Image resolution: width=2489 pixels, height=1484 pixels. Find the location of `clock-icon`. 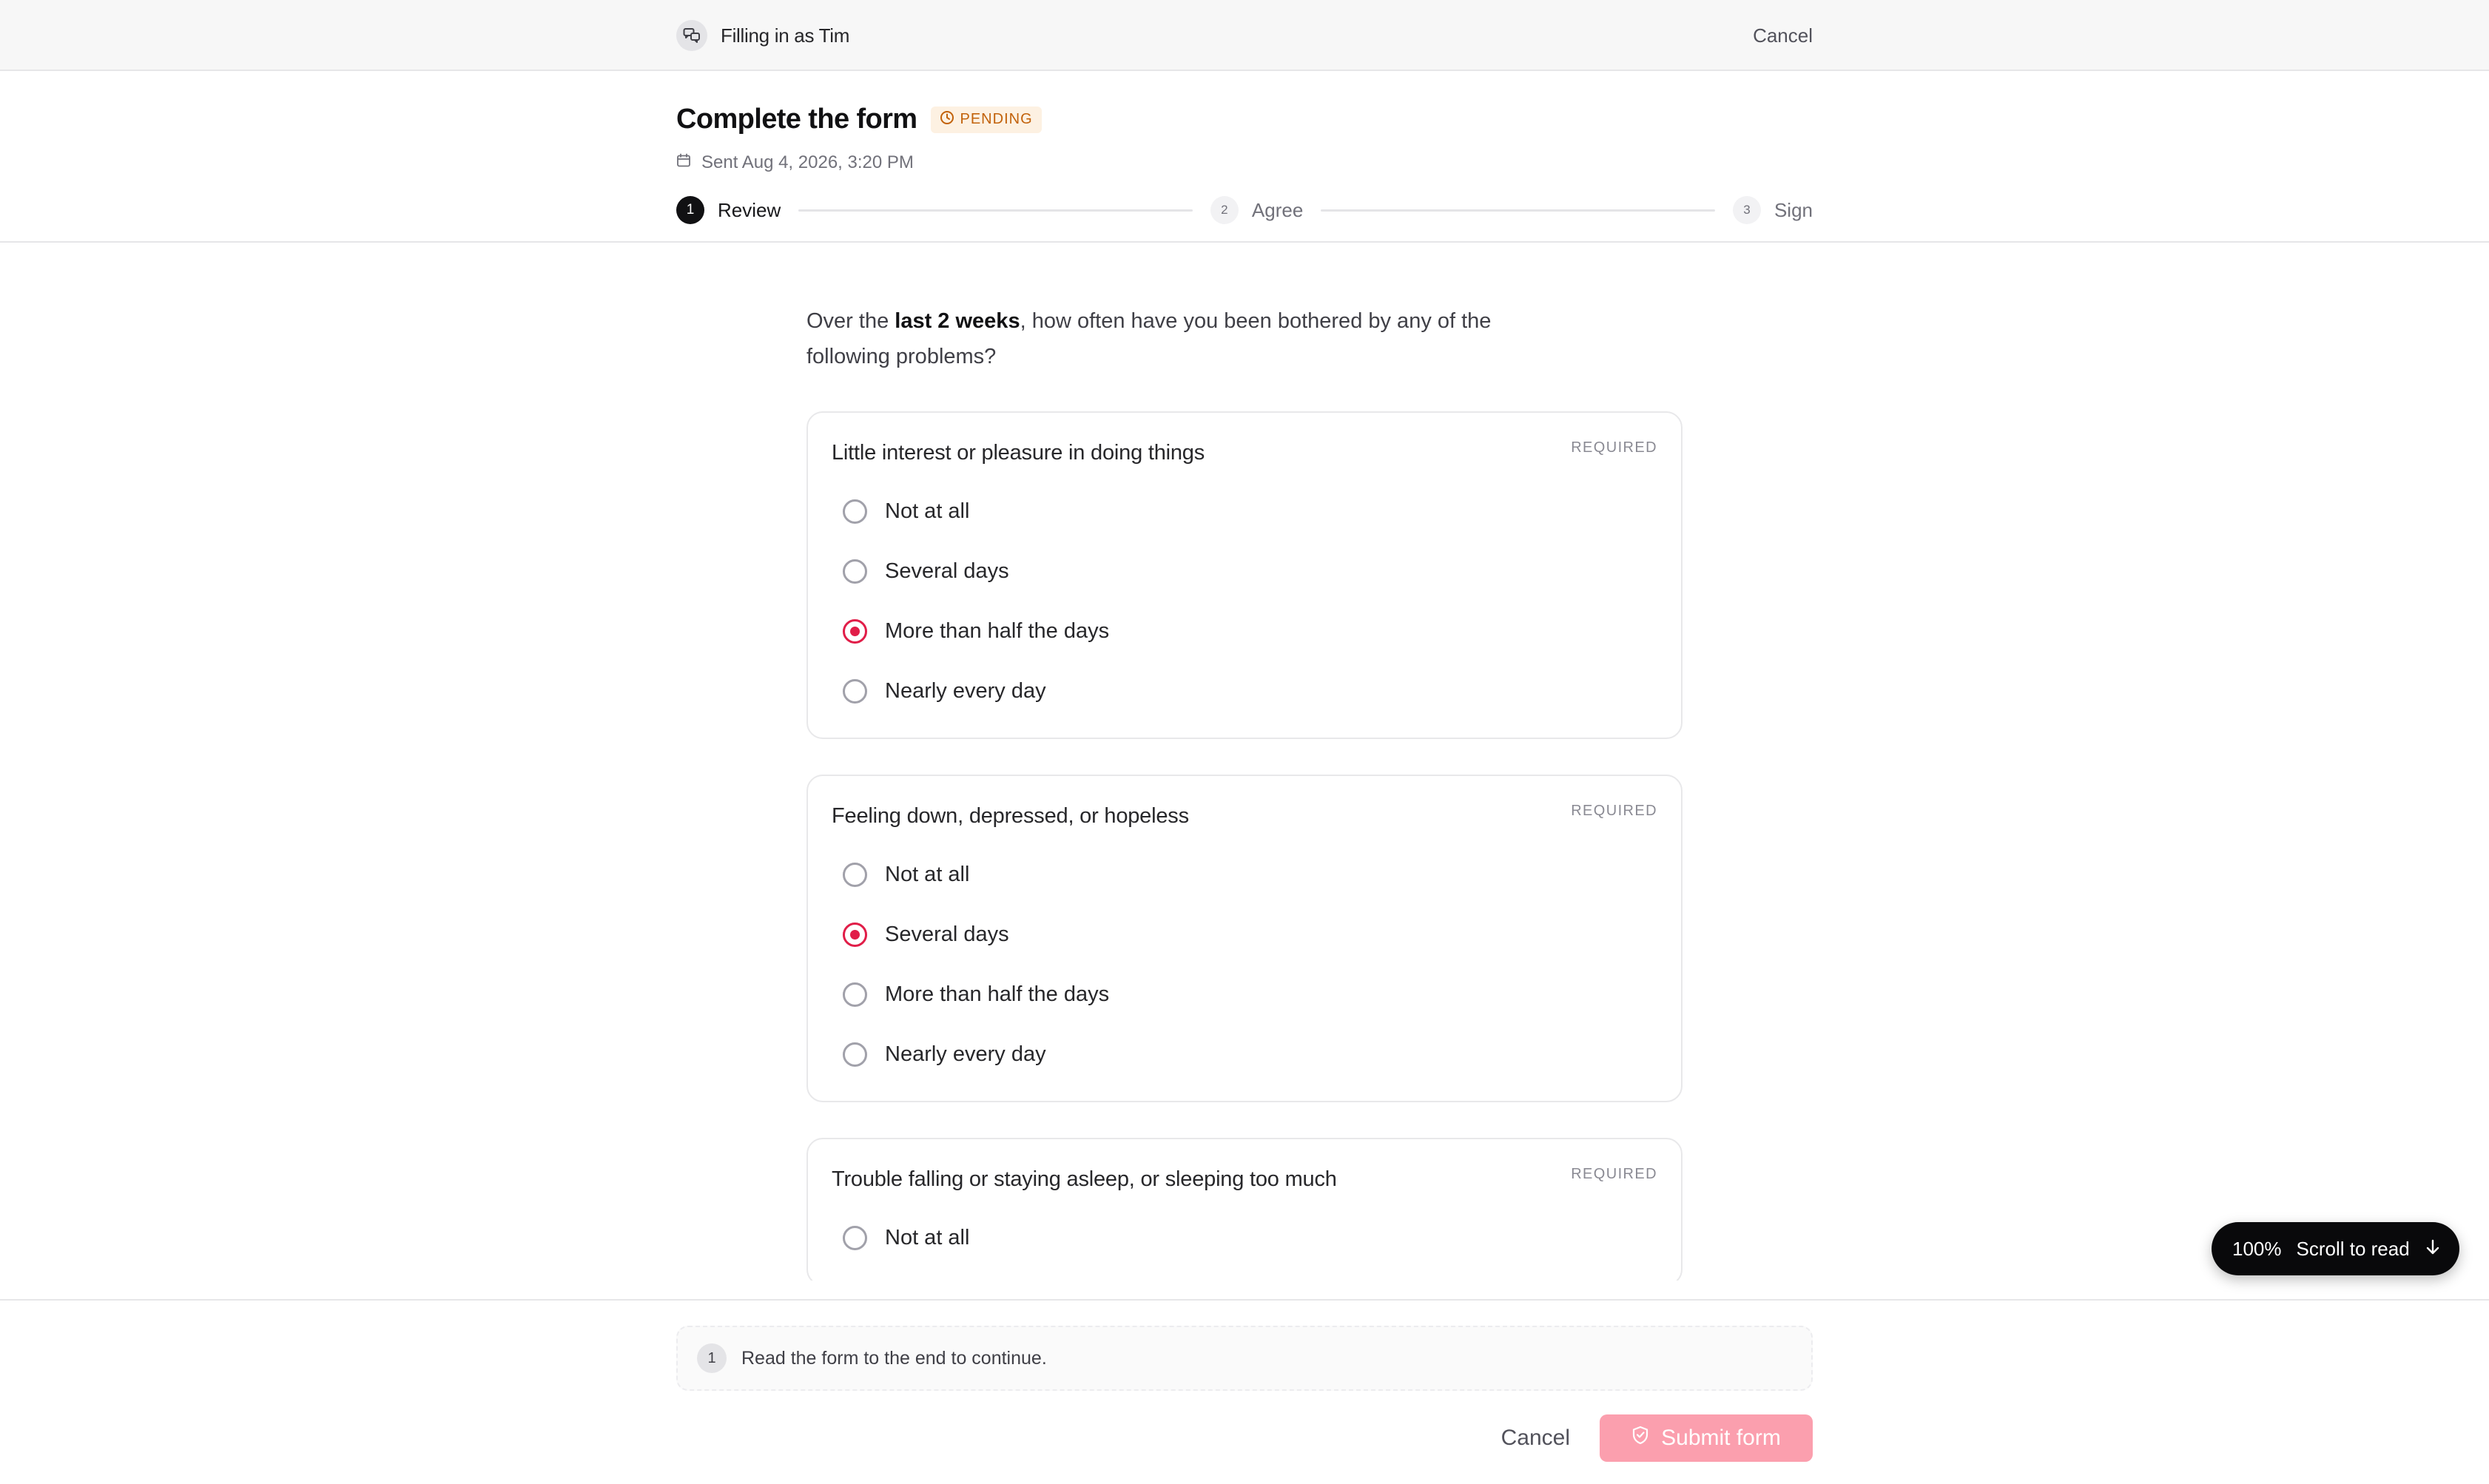

clock-icon is located at coordinates (947, 119).